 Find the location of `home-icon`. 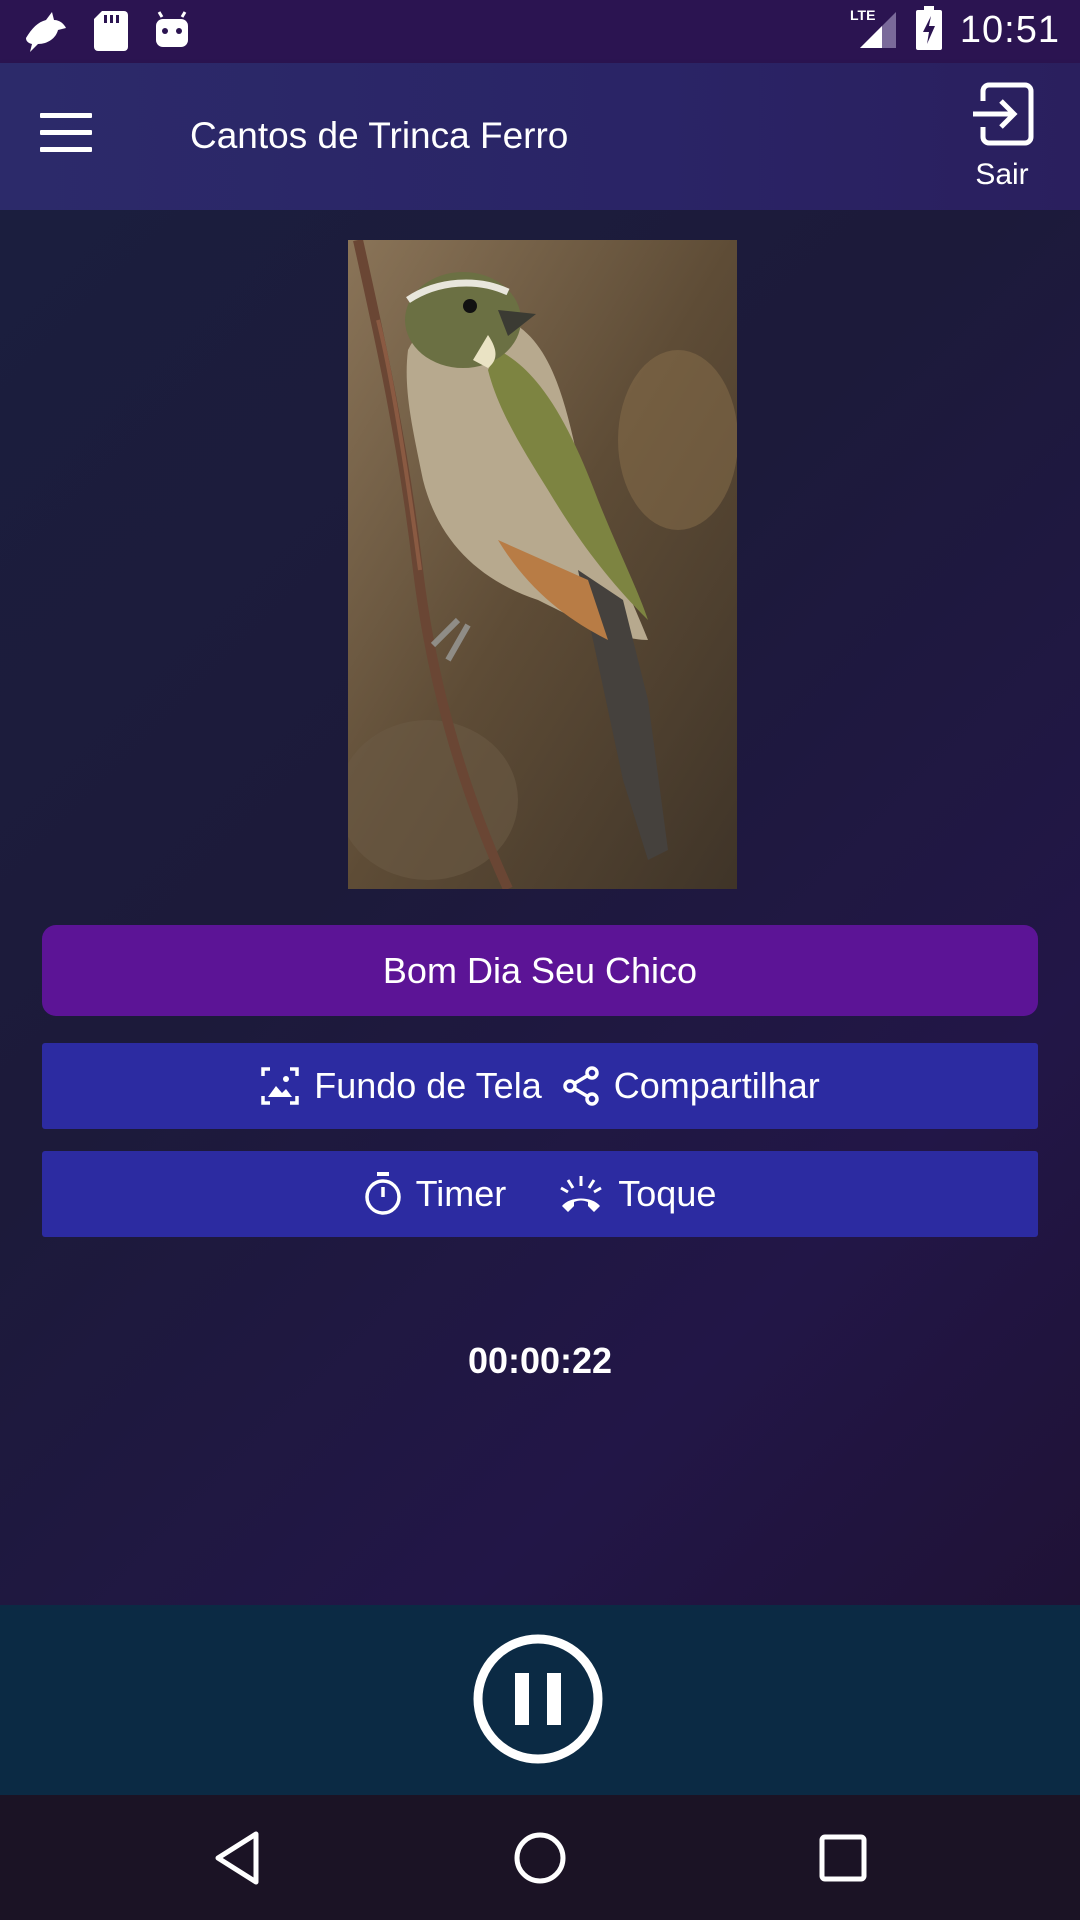

home-icon is located at coordinates (540, 1858).